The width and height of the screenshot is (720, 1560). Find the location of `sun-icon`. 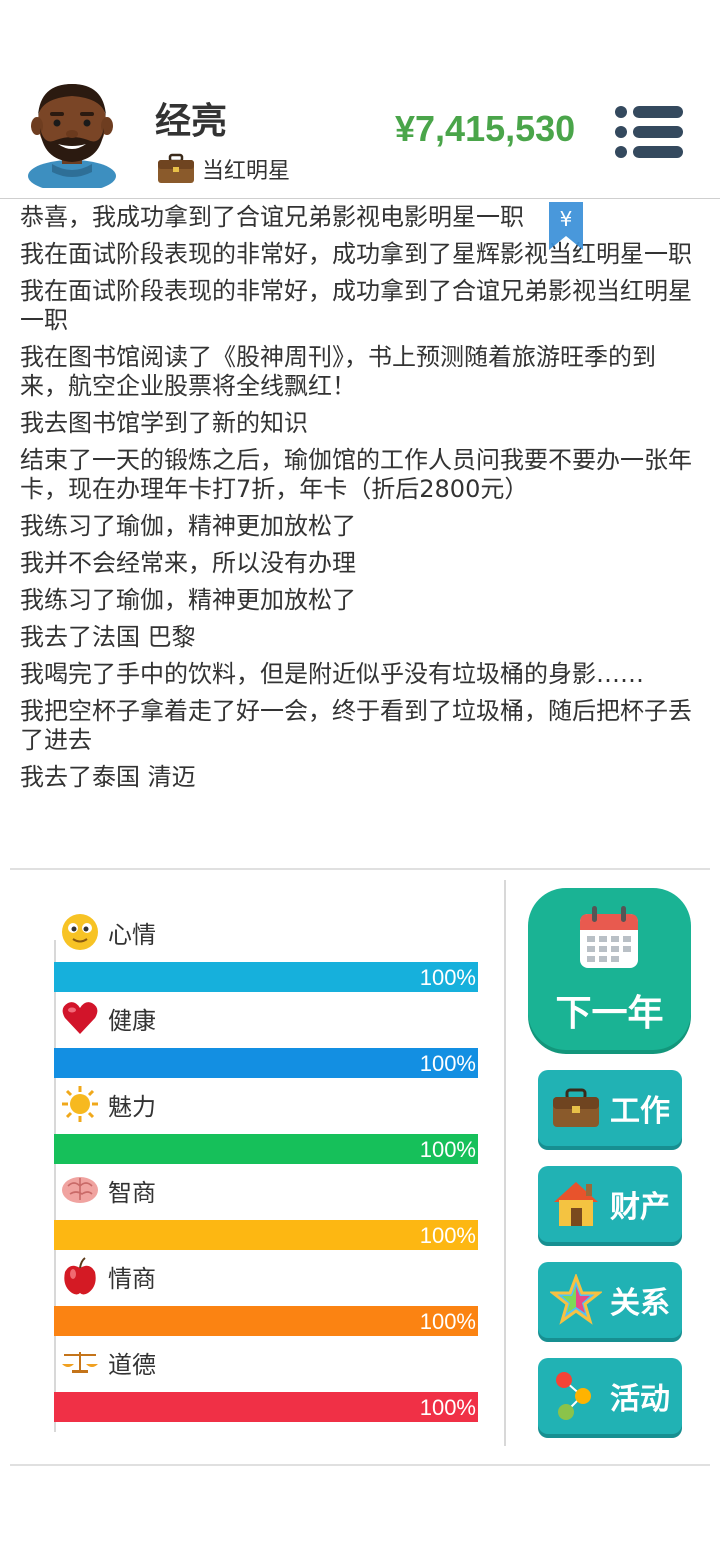

sun-icon is located at coordinates (80, 1104).